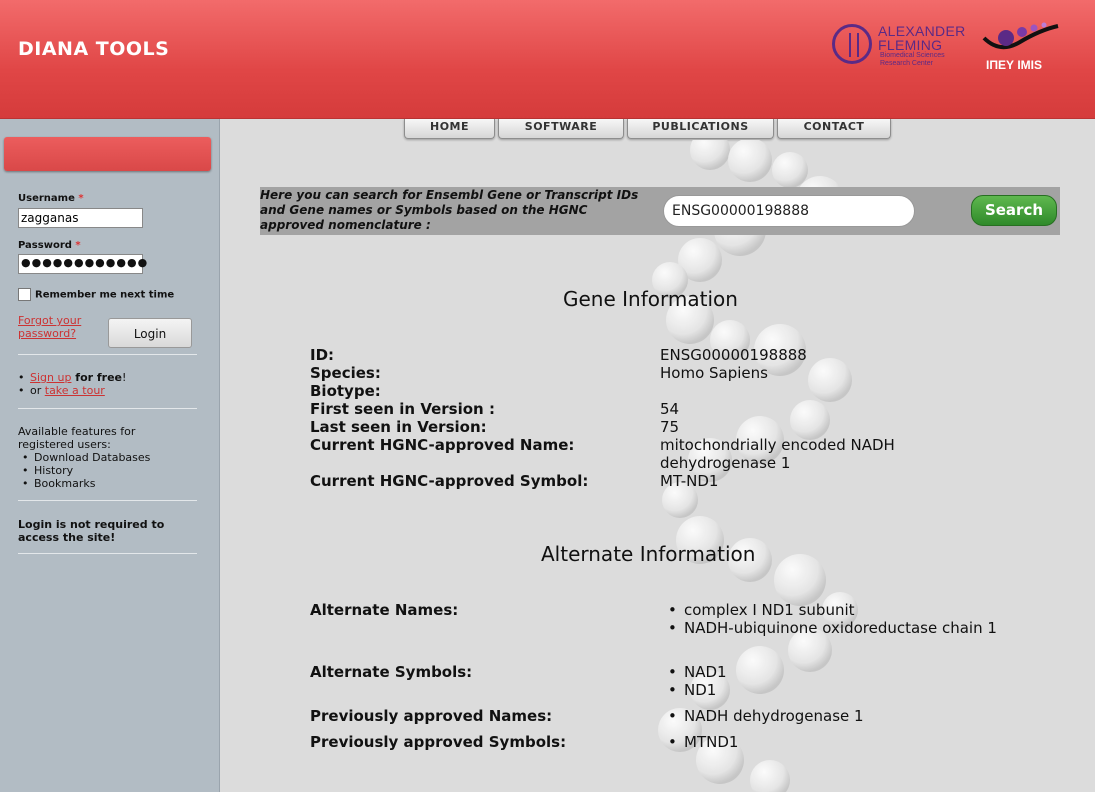  I want to click on list-item: MTND1, so click(703, 742).